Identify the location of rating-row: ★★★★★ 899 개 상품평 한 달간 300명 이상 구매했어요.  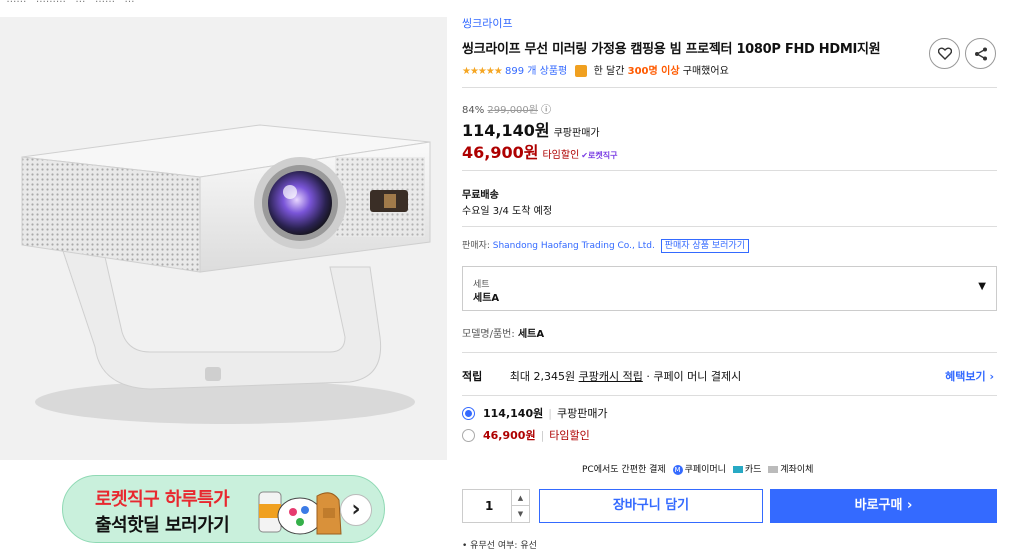
(595, 69).